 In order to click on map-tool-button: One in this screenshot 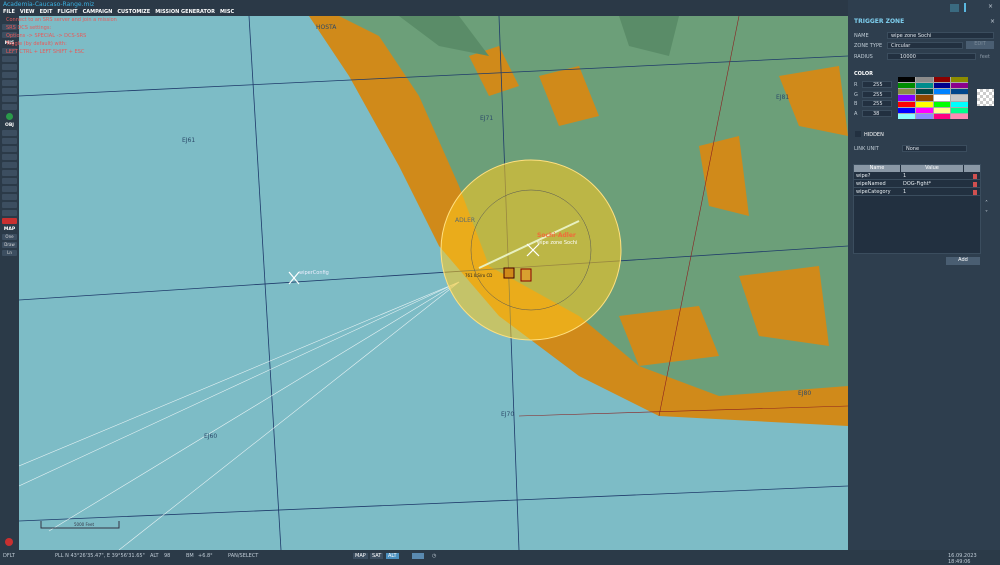, I will do `click(9, 237)`.